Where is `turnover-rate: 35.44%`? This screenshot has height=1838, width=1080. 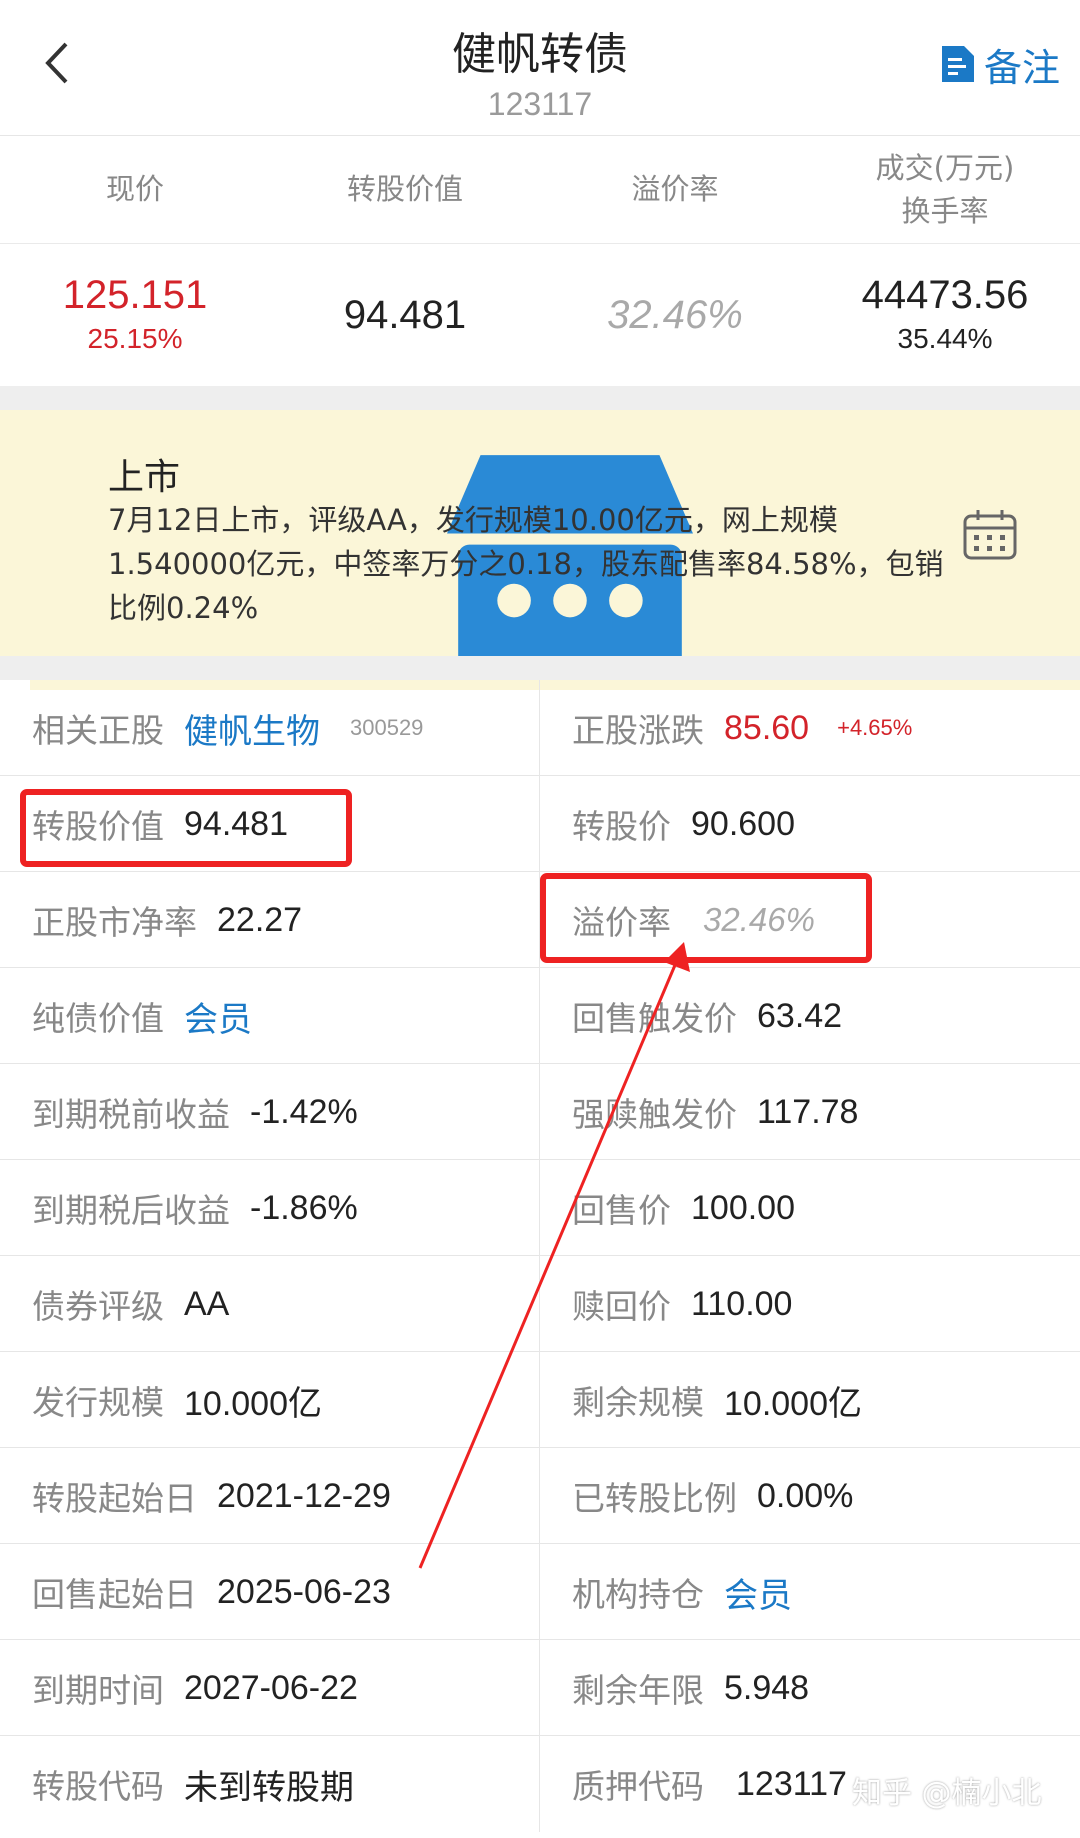 turnover-rate: 35.44% is located at coordinates (945, 338).